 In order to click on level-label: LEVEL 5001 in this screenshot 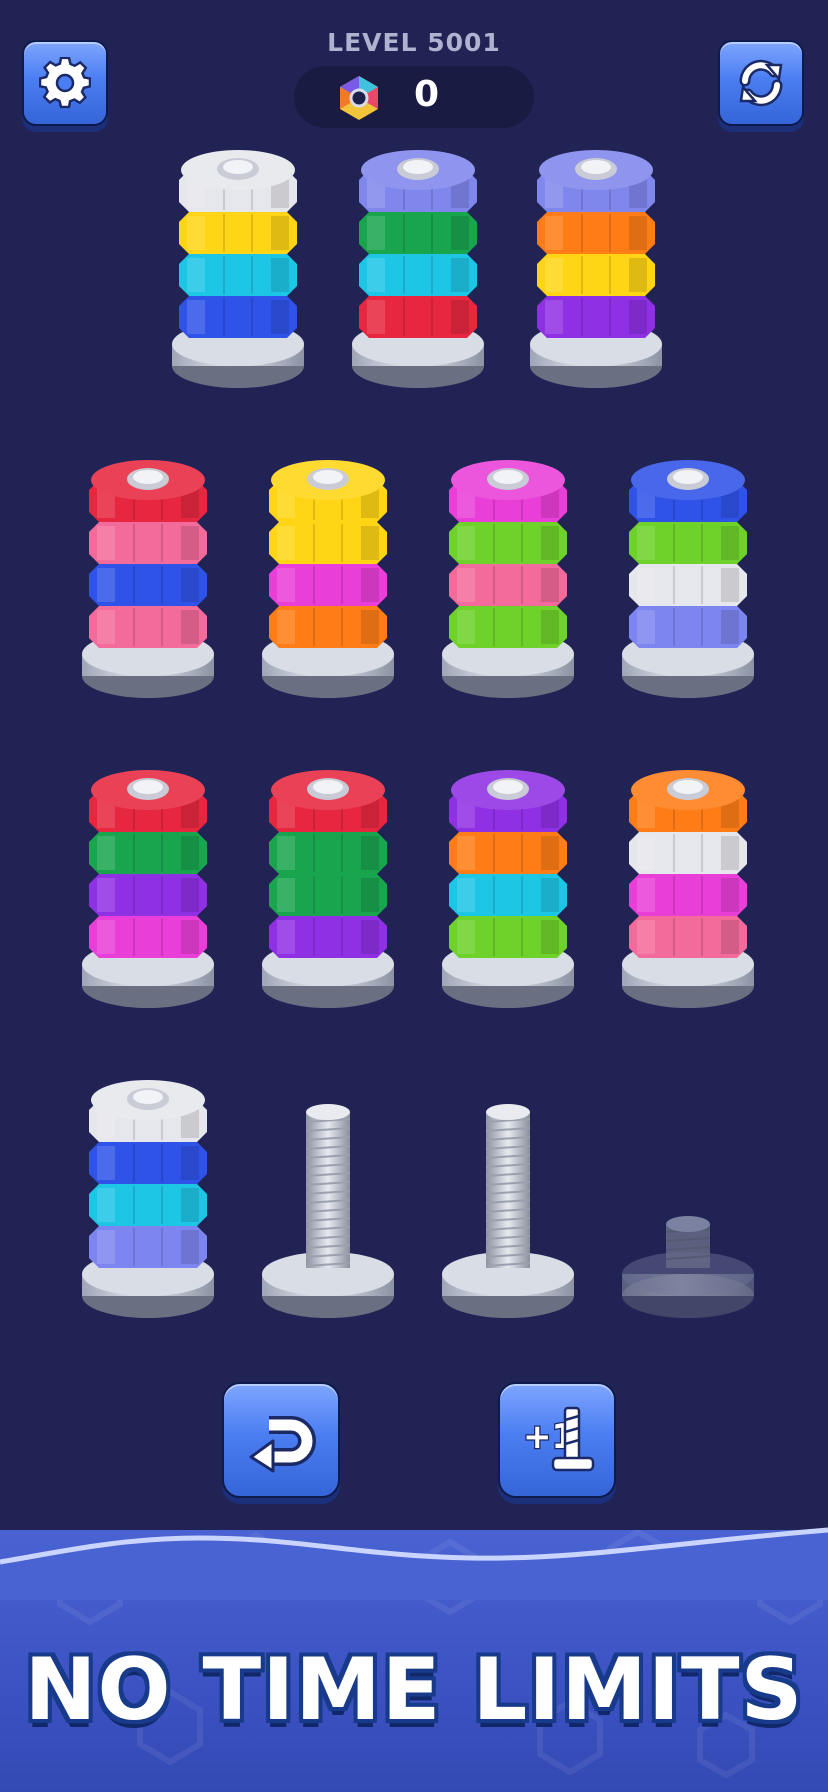, I will do `click(414, 42)`.